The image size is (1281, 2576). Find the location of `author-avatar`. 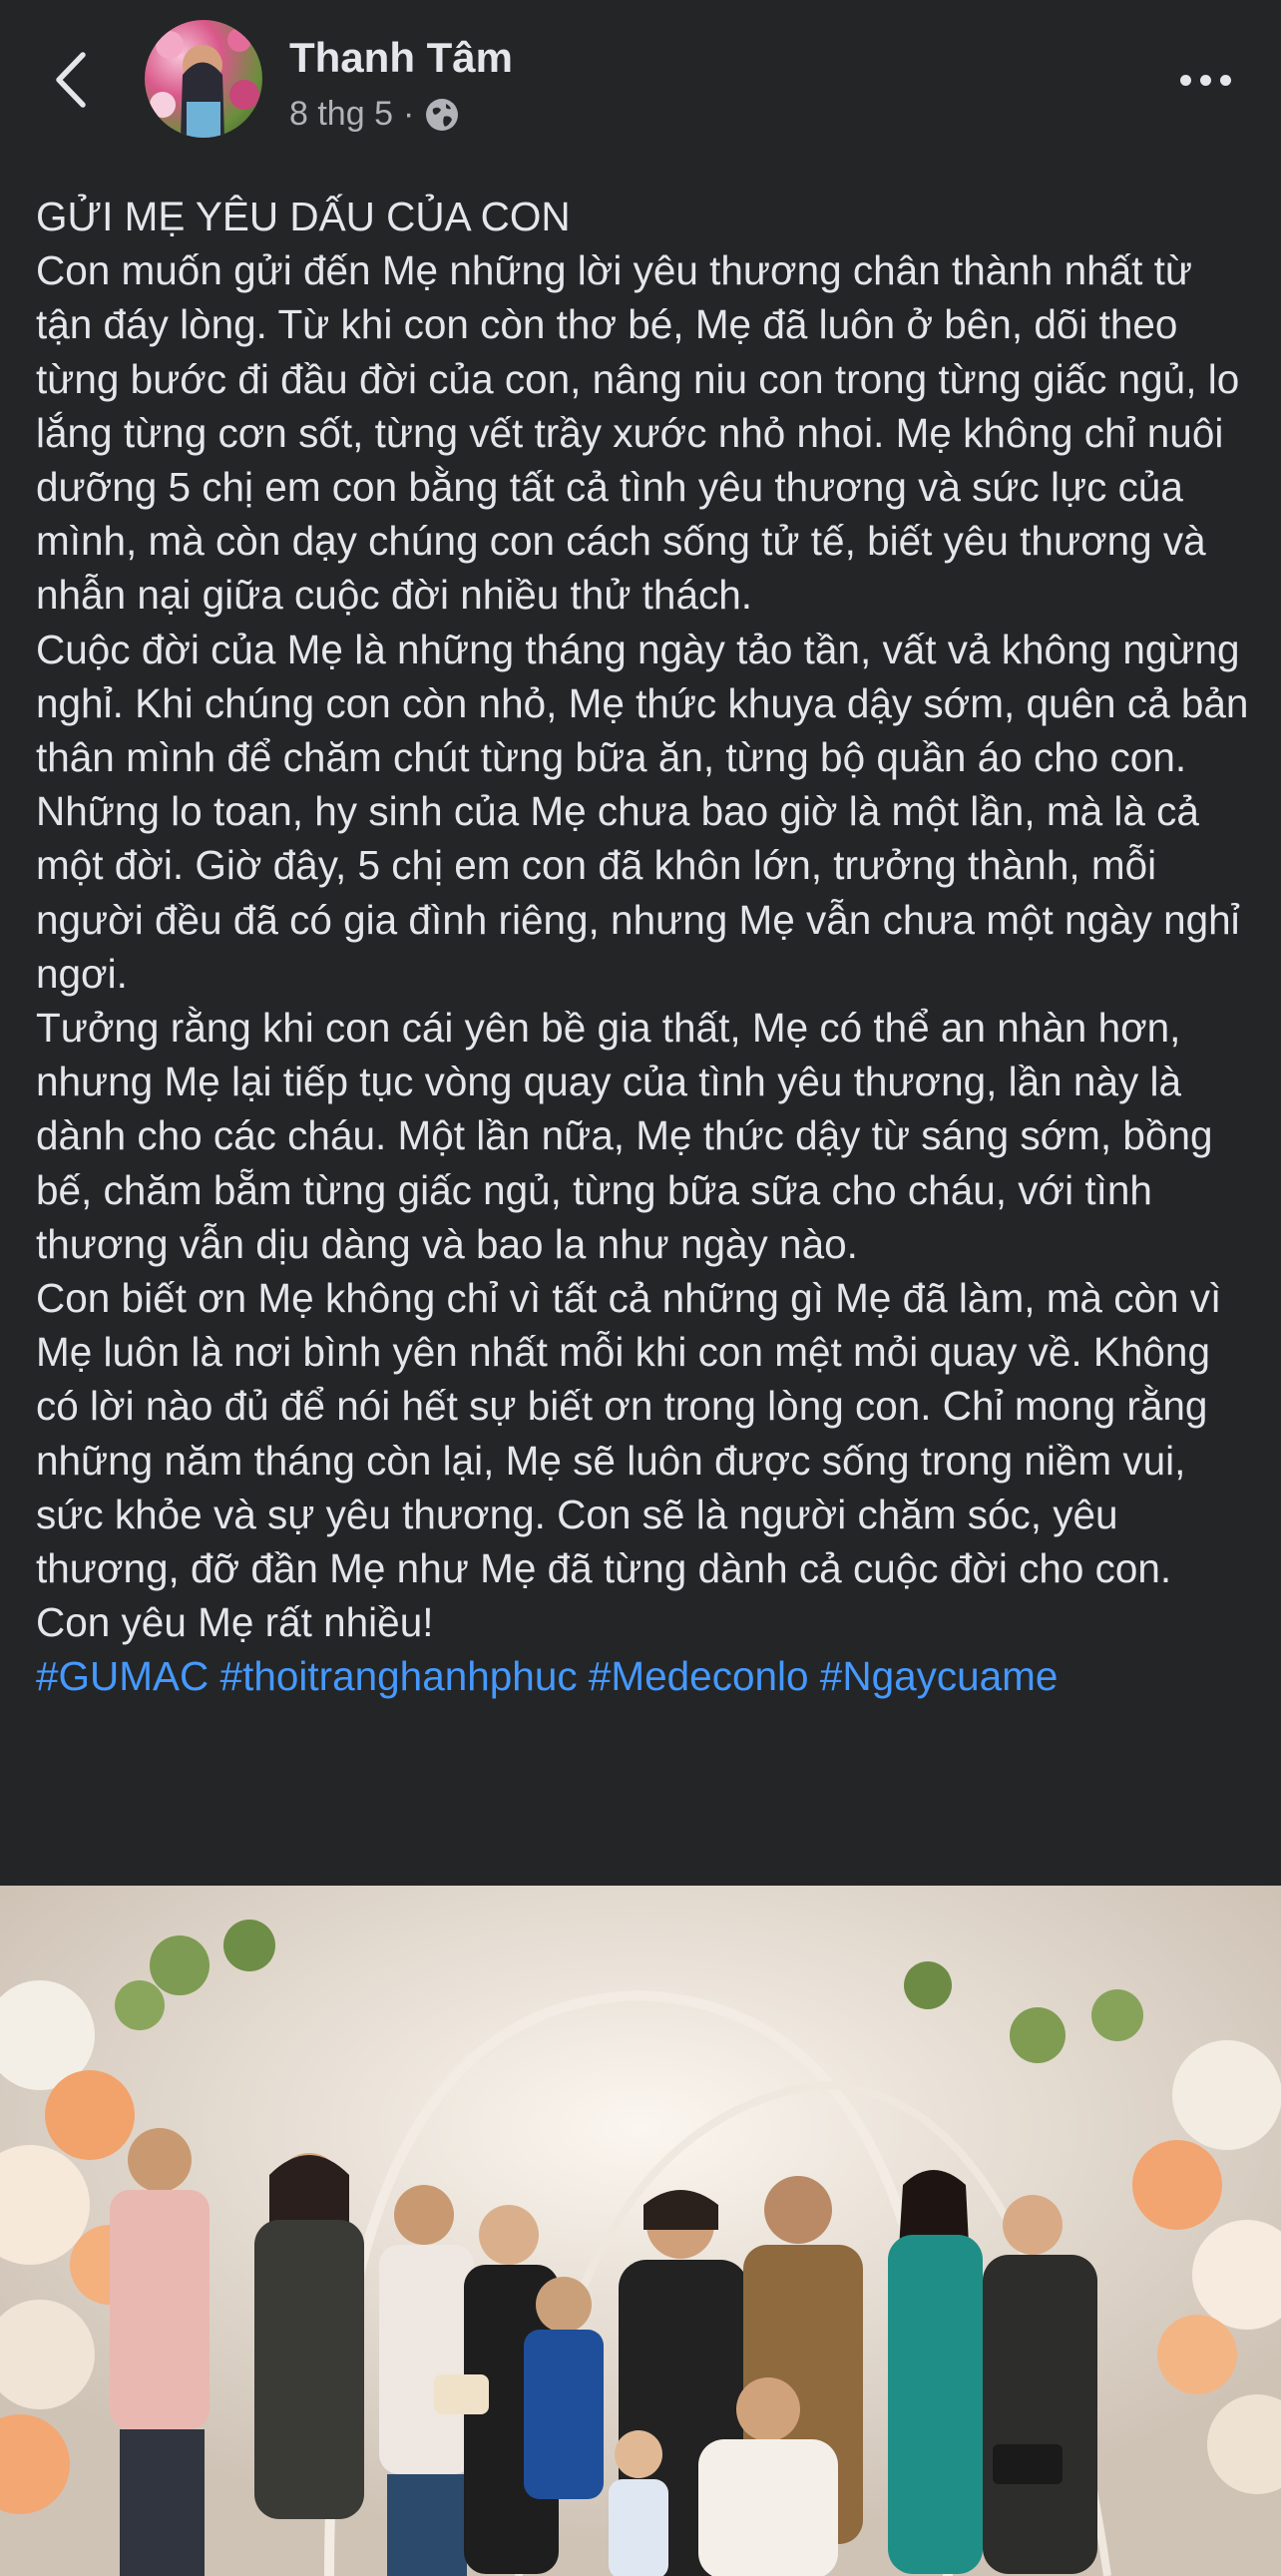

author-avatar is located at coordinates (203, 79).